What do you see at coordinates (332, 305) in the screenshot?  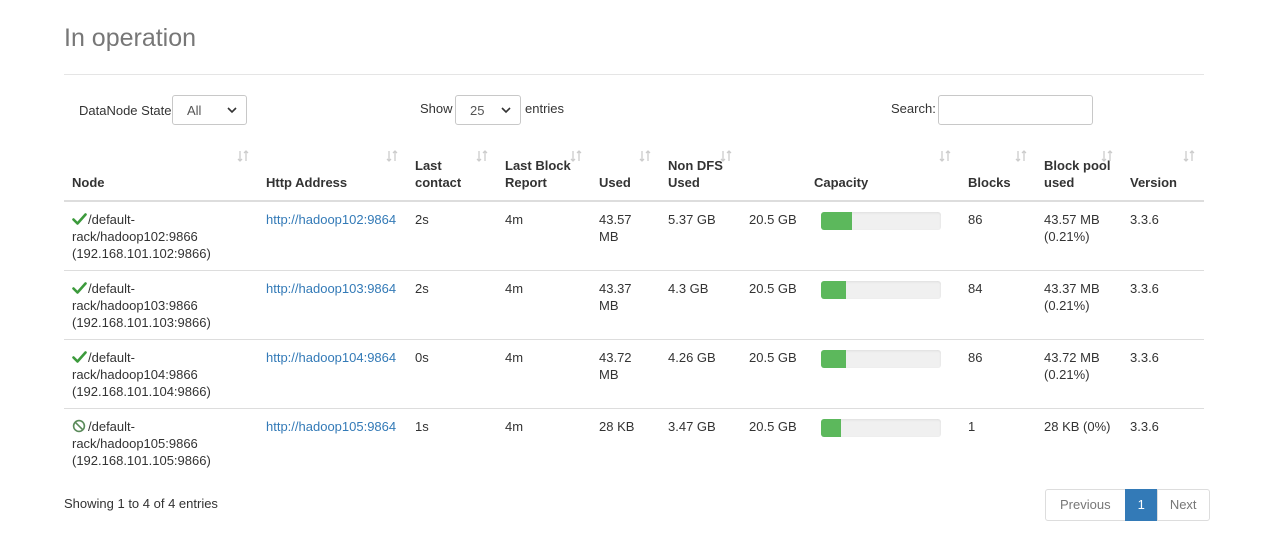 I see `http-address-cell: http://hadoop103:9864` at bounding box center [332, 305].